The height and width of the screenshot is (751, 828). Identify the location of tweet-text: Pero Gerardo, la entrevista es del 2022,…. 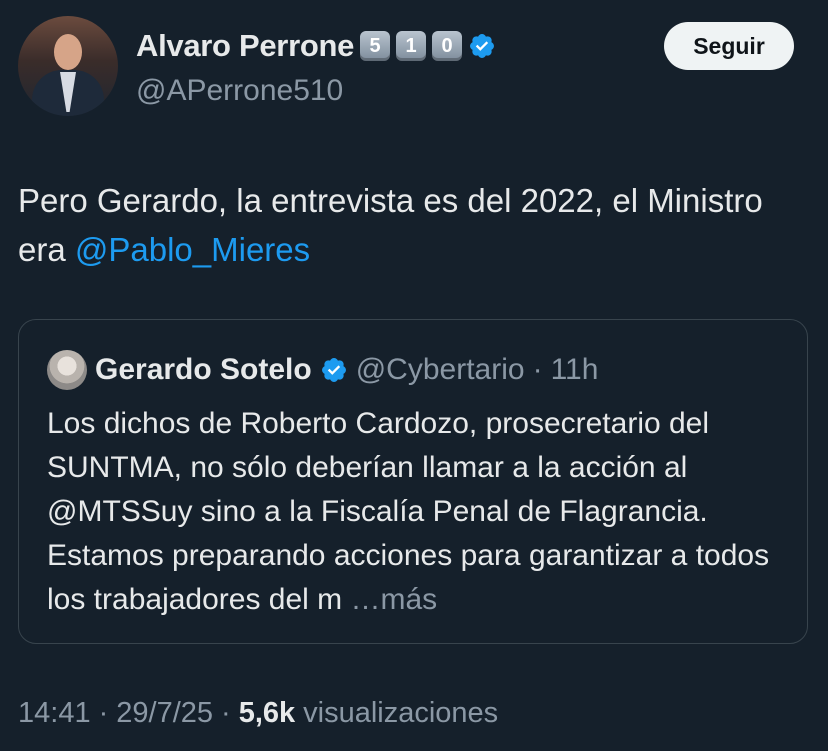
(408, 225).